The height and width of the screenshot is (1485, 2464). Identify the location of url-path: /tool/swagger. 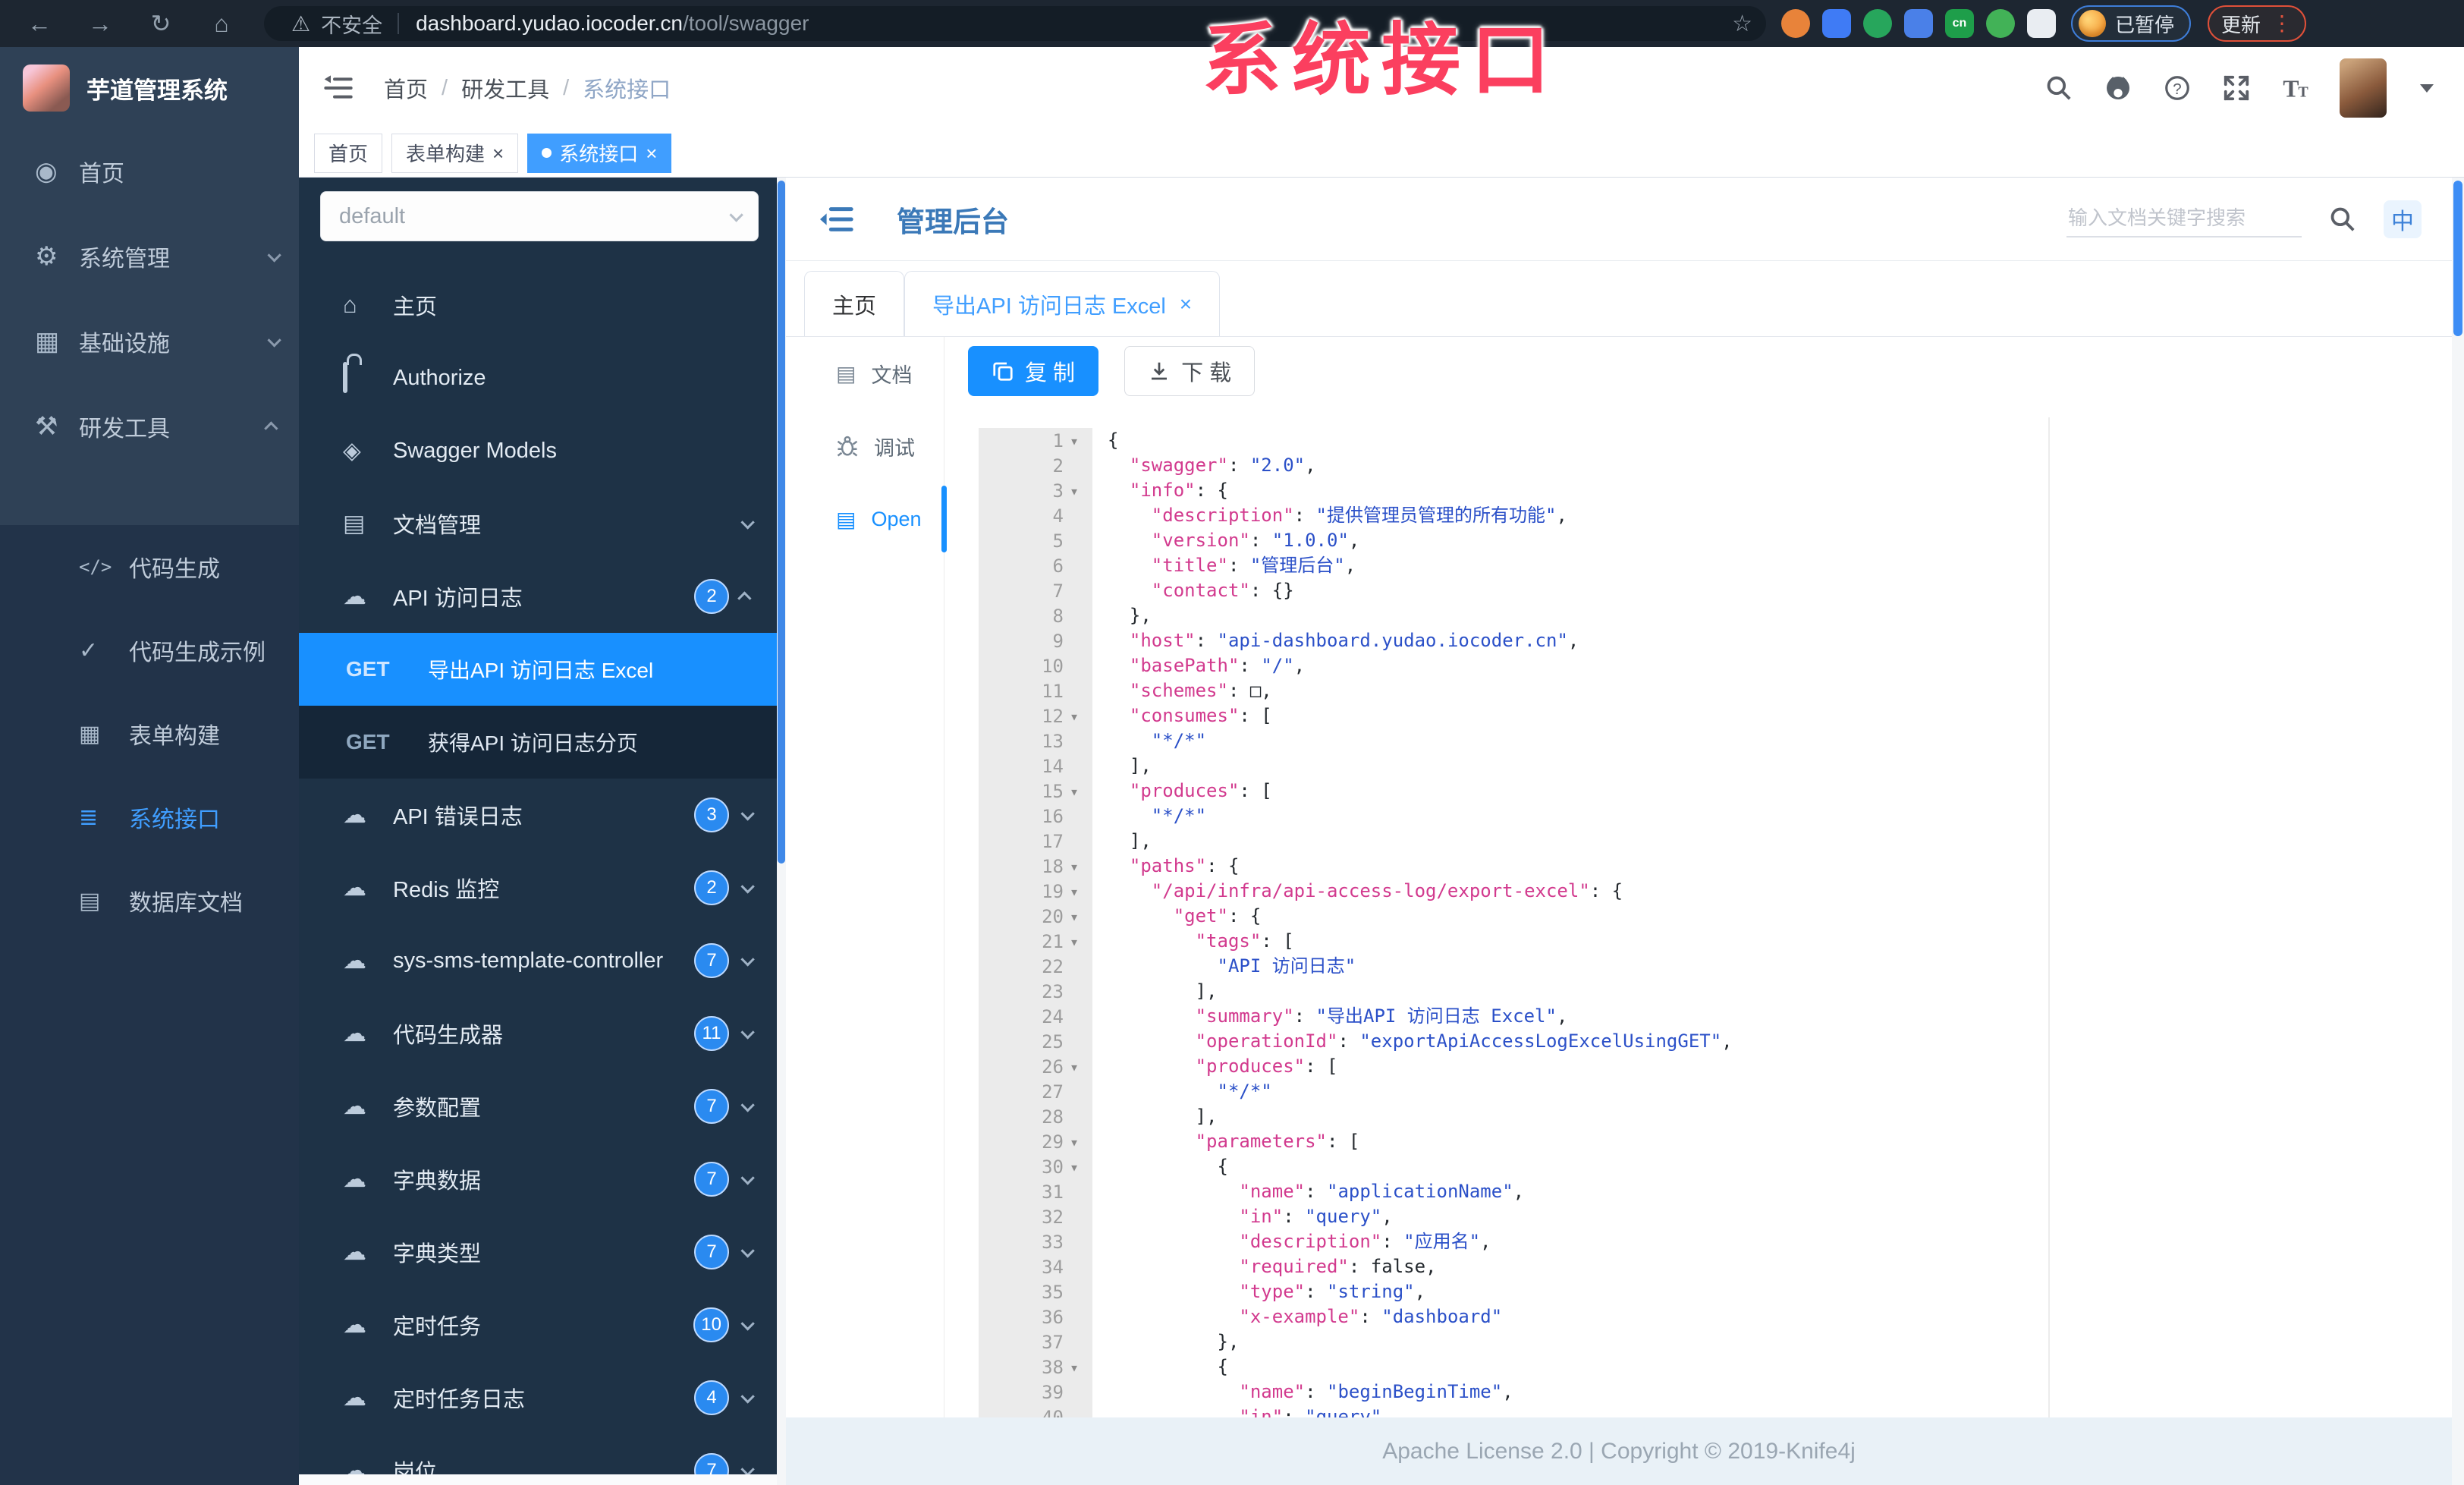
(745, 23).